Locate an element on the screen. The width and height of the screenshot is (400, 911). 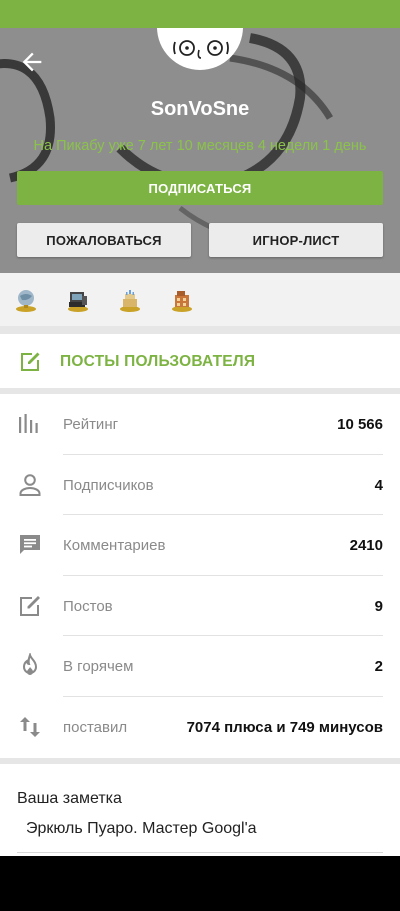
stat-value: 7074 плюса и 749 минусов is located at coordinates (284, 727).